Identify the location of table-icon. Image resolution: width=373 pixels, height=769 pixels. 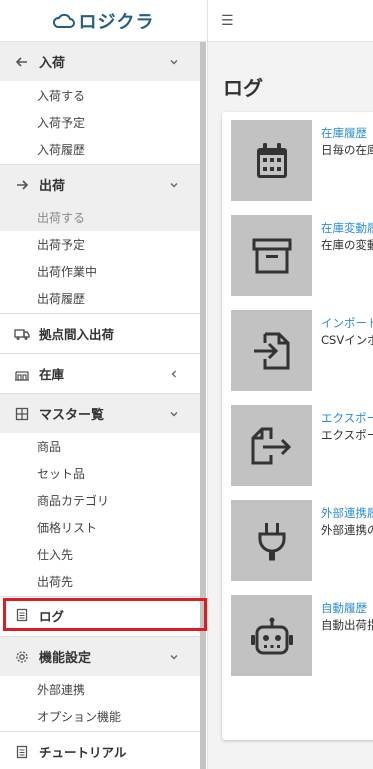
(22, 414).